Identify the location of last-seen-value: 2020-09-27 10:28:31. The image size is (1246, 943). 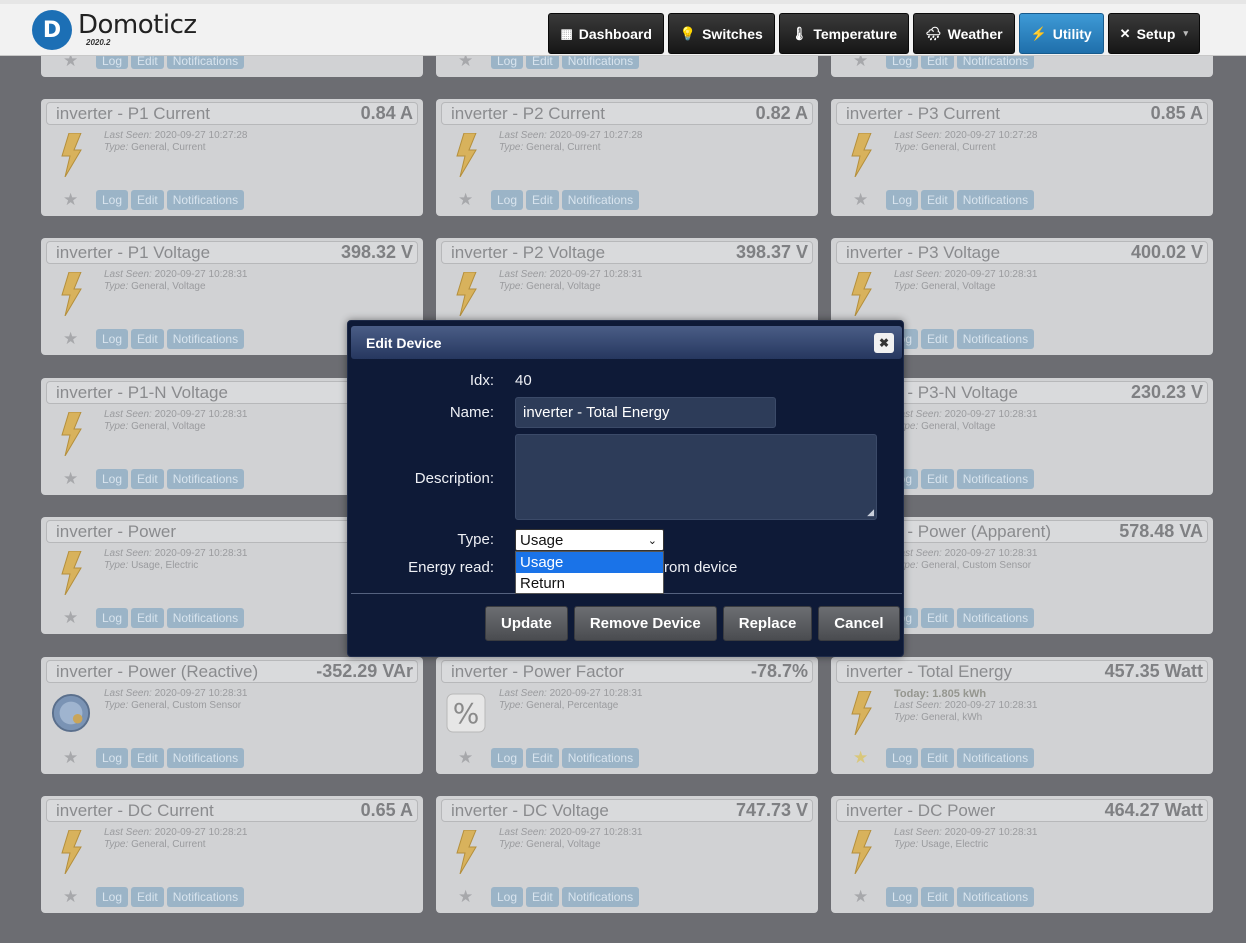
(596, 274).